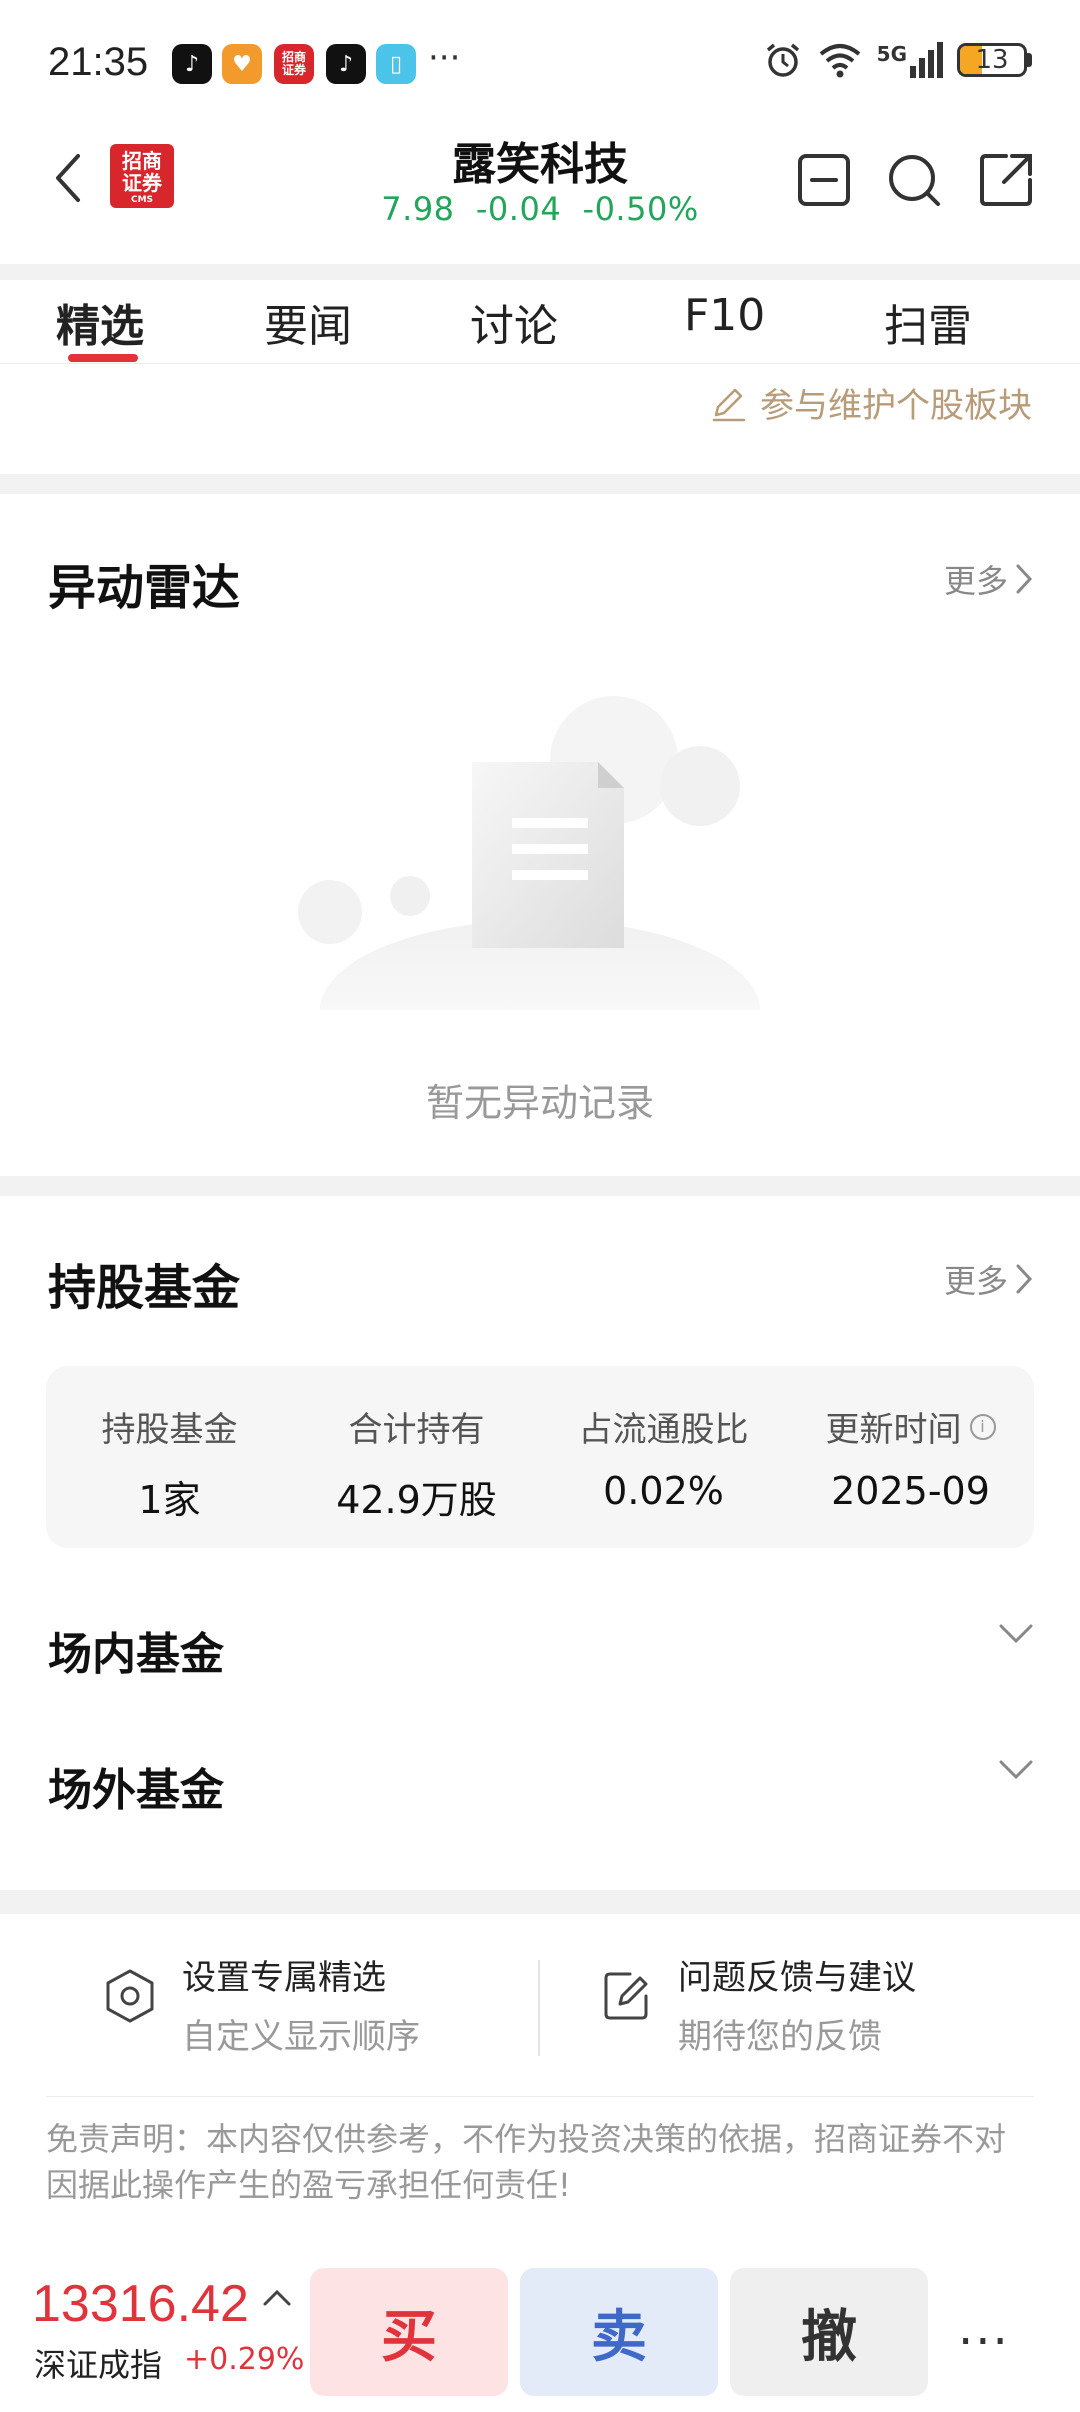 The width and height of the screenshot is (1080, 2412). I want to click on tab-news: 要闻, so click(308, 322).